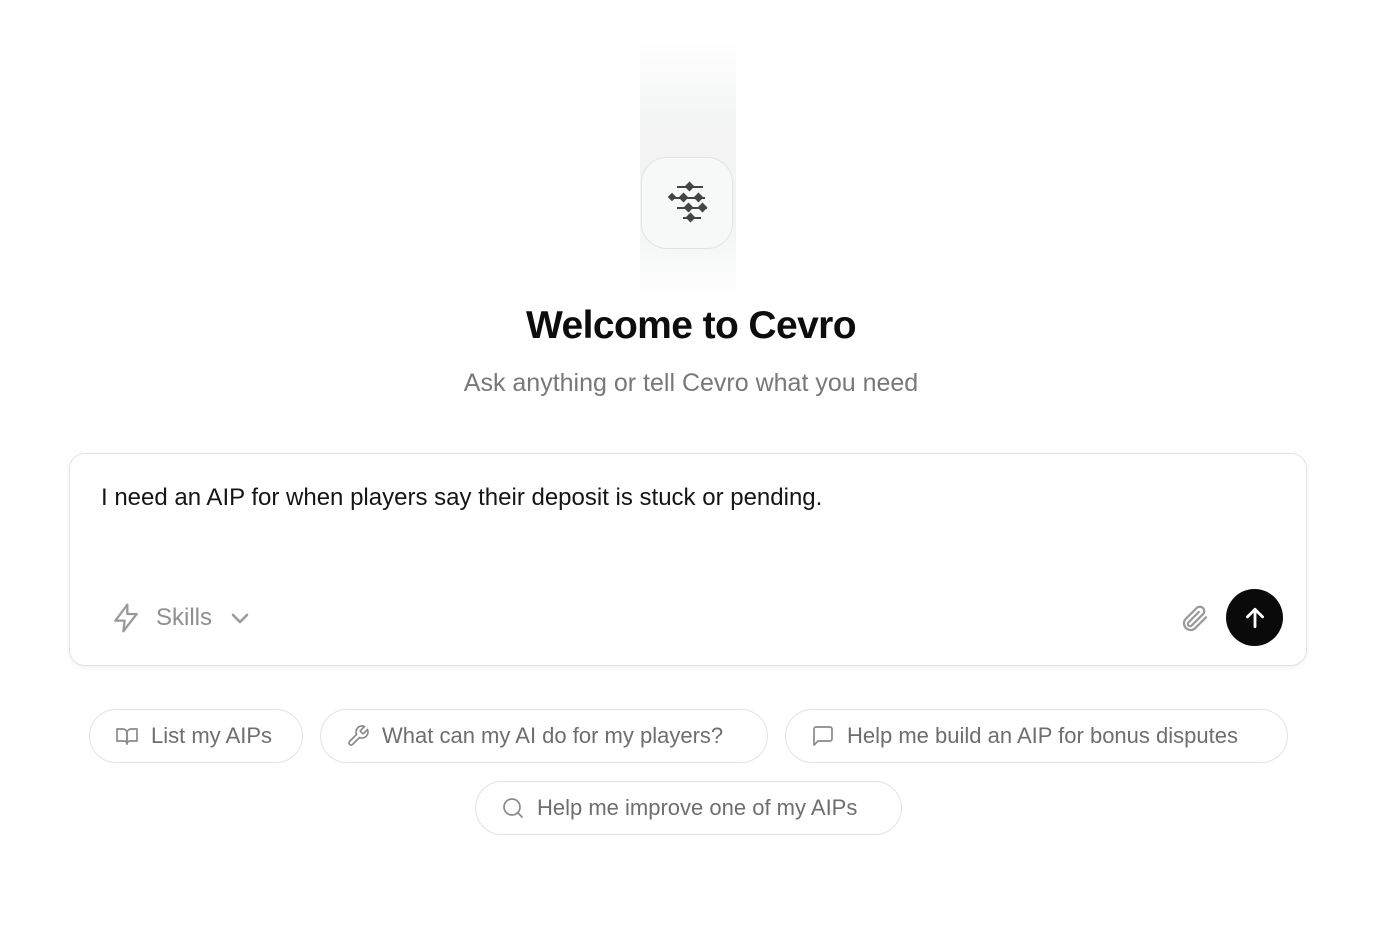 The height and width of the screenshot is (948, 1382). Describe the element at coordinates (691, 383) in the screenshot. I see `page-subtitle: Ask anything or tell Cevro what you need` at that location.